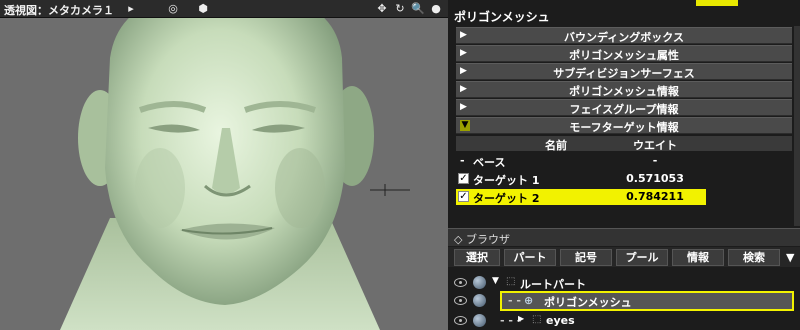 This screenshot has width=800, height=330. What do you see at coordinates (553, 284) in the screenshot?
I see `tree-item-label: ルートパート` at bounding box center [553, 284].